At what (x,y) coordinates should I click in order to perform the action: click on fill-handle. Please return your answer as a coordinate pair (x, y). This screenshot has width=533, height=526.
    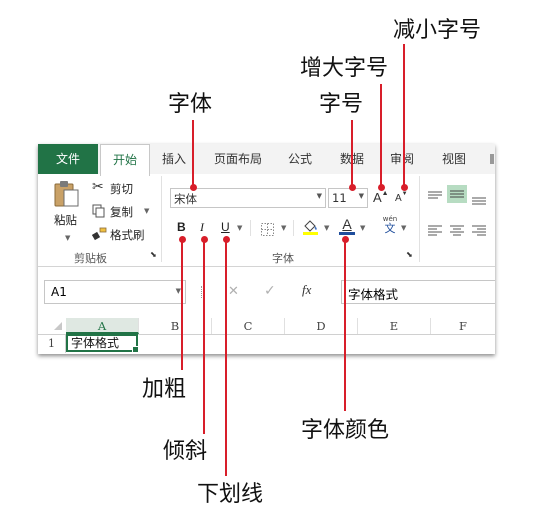
    Looking at the image, I should click on (135, 349).